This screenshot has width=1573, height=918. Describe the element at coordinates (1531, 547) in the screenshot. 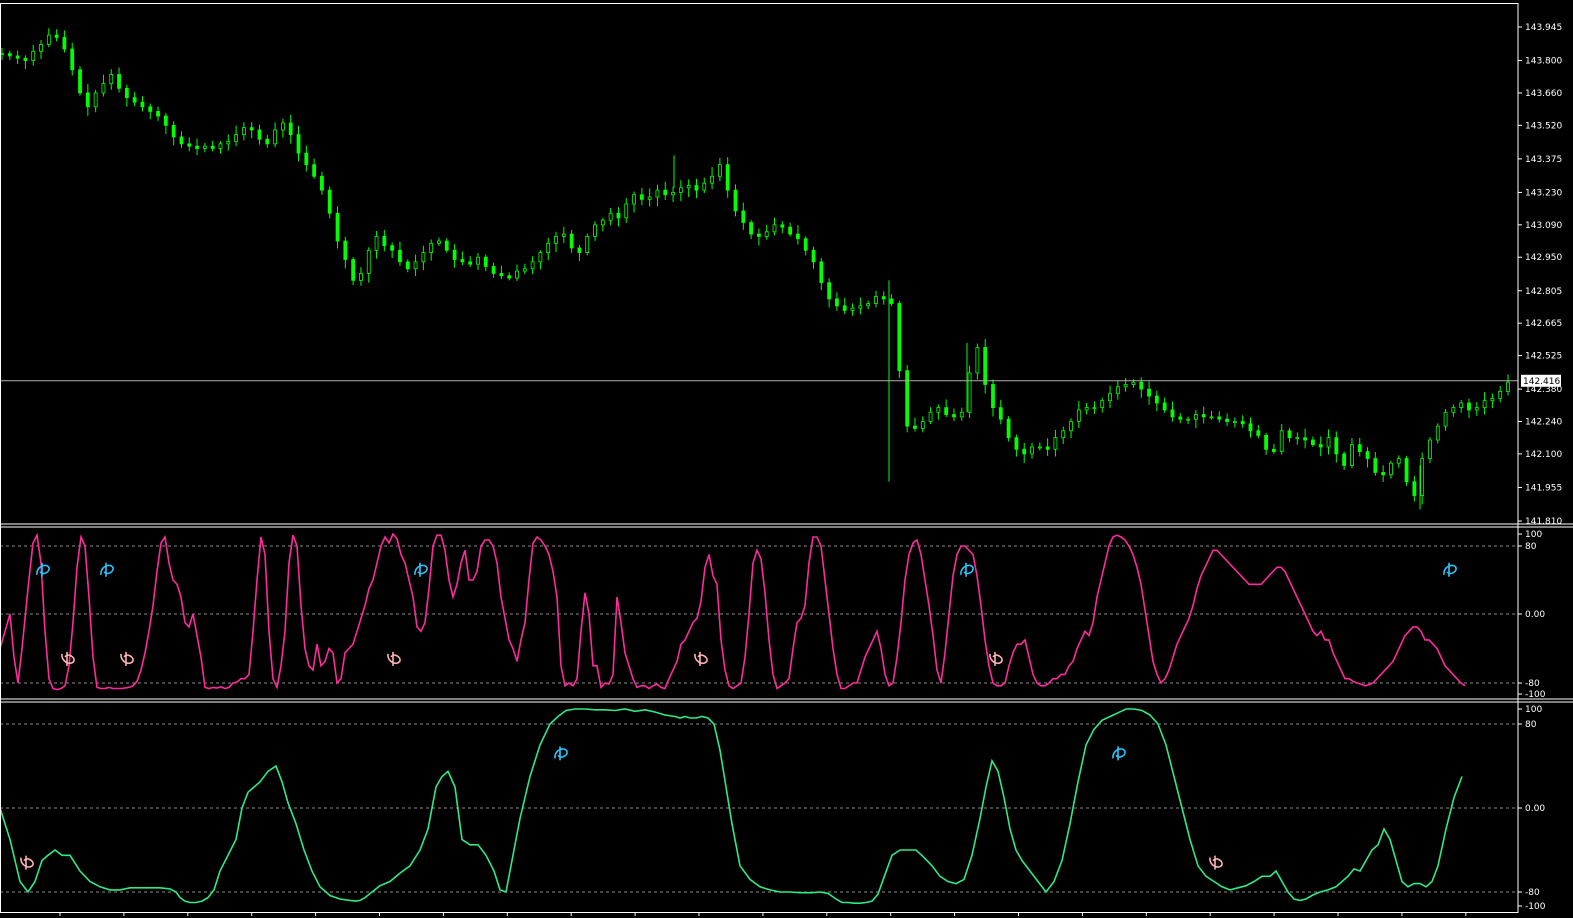

I see `osc-axis-label: 80` at that location.